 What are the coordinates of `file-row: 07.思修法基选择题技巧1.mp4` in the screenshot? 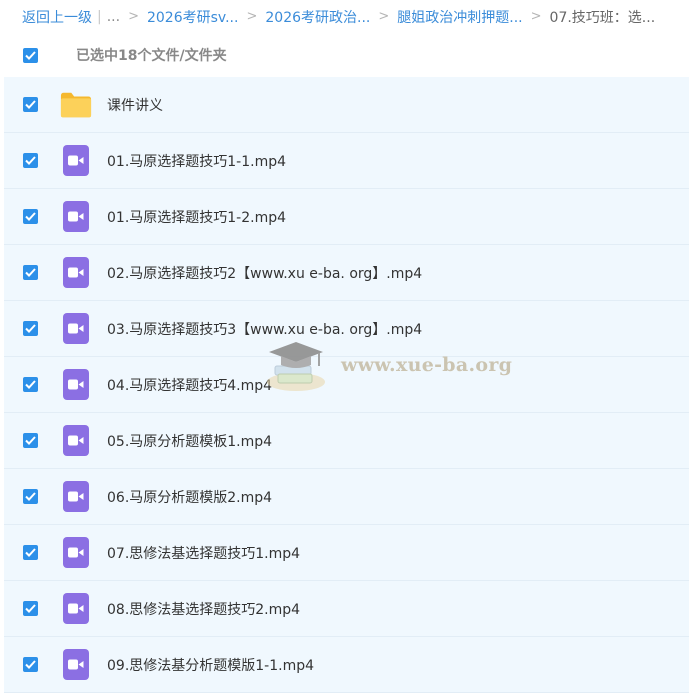 It's located at (346, 553).